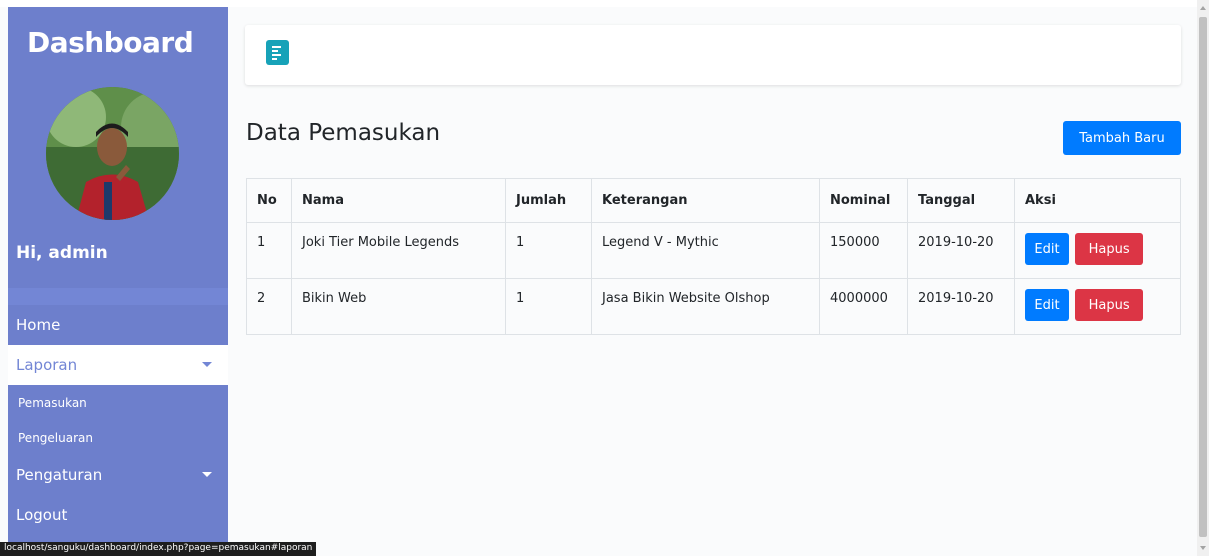 The width and height of the screenshot is (1209, 556). I want to click on sidebar-toggle-button, so click(277, 52).